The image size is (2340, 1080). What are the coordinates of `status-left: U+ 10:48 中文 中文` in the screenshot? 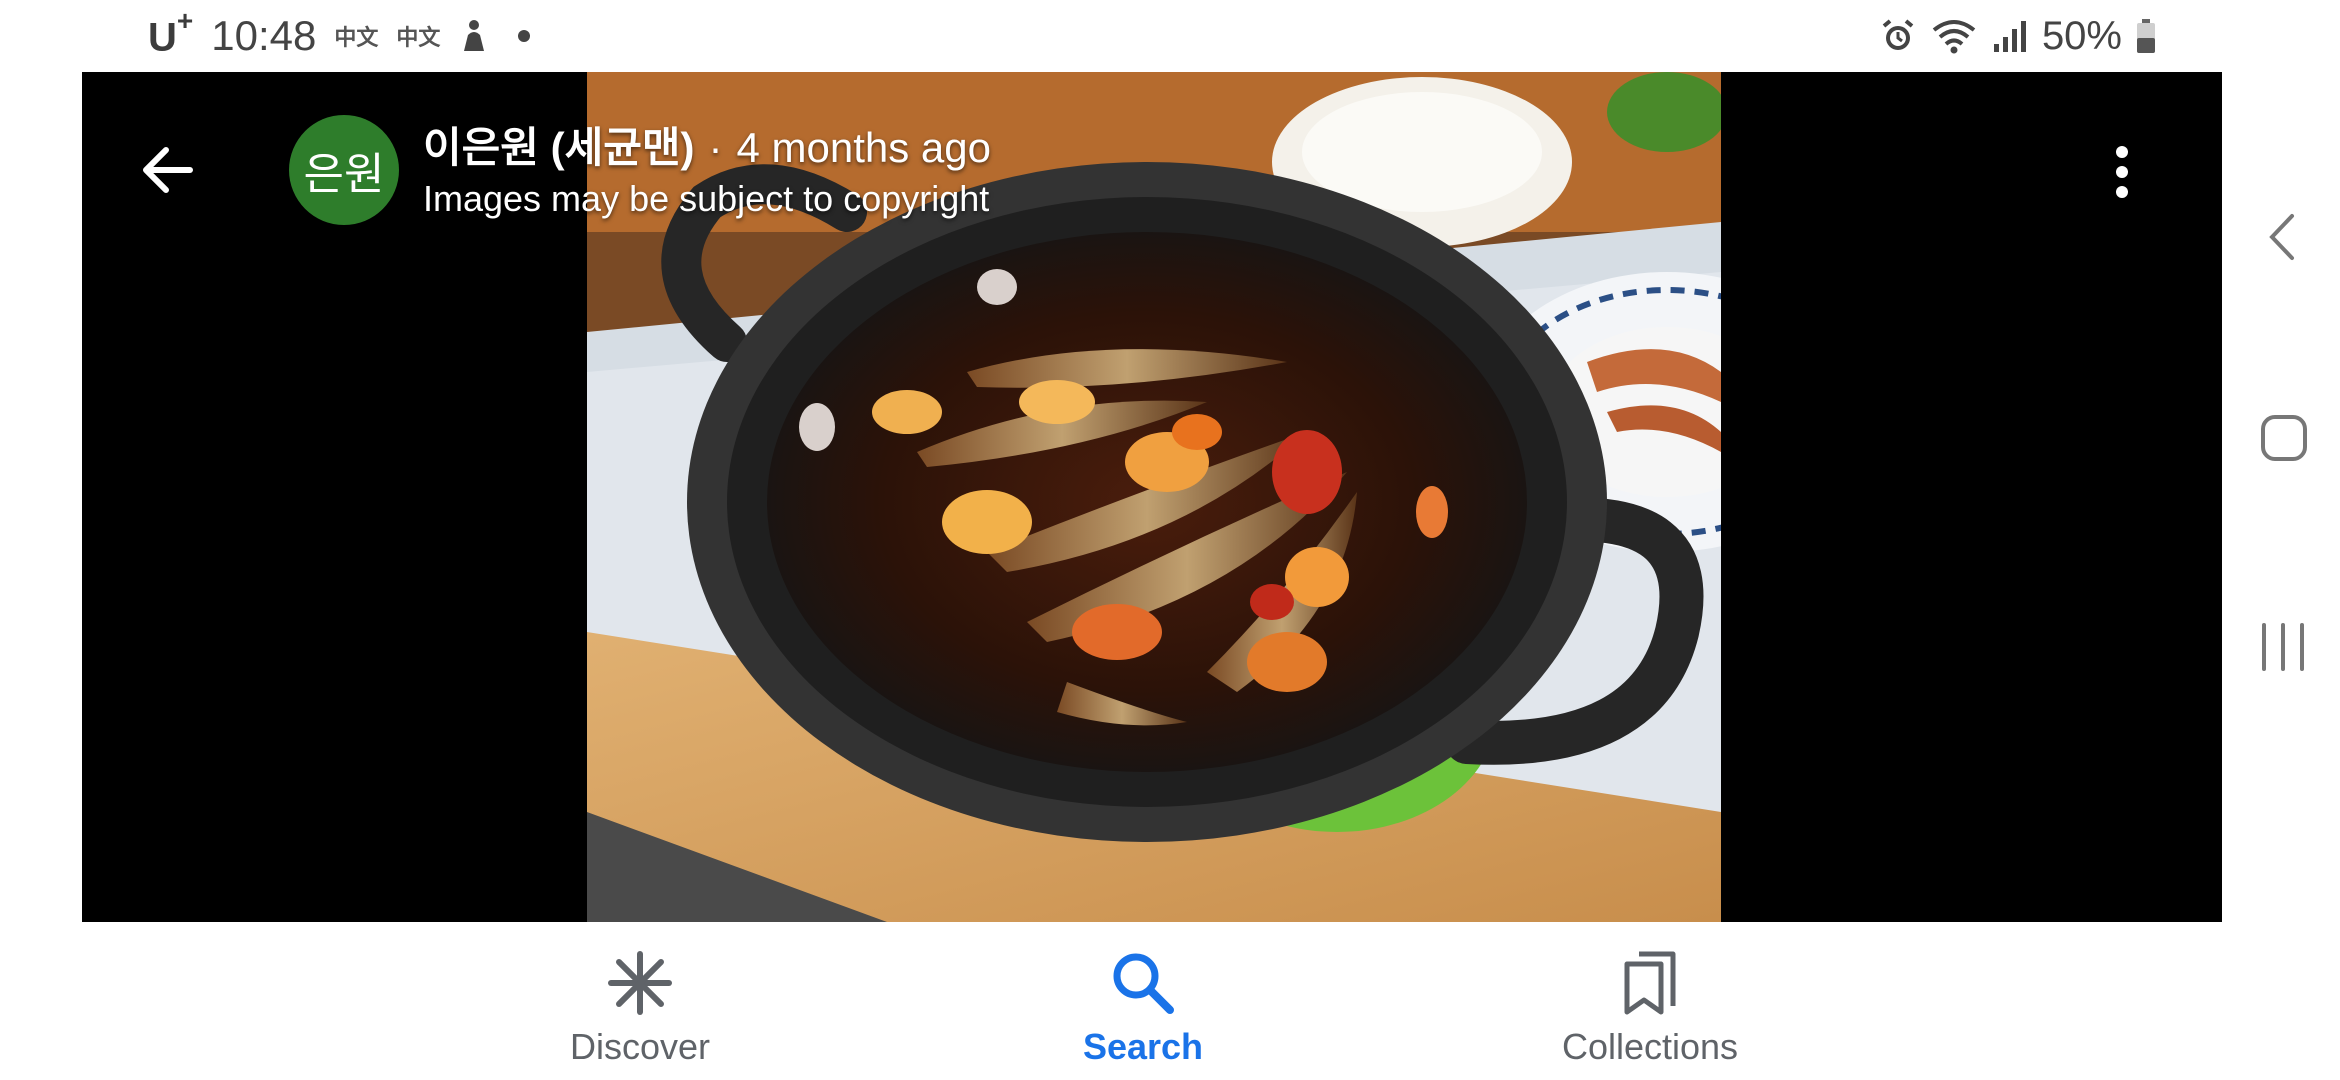 It's located at (339, 34).